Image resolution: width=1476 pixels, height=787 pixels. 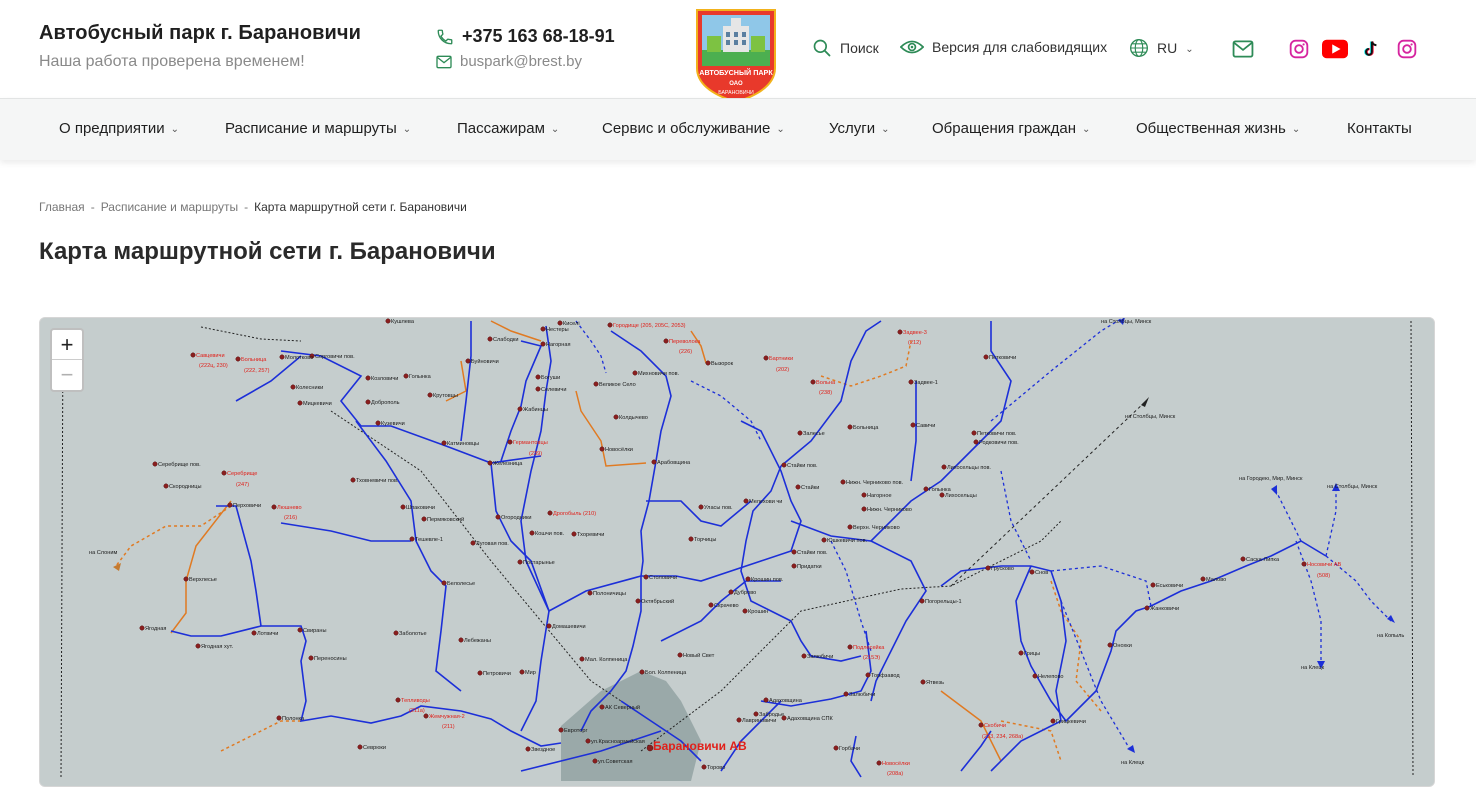 I want to click on map-label-zvezdnoe: Звездное, so click(x=543, y=750).